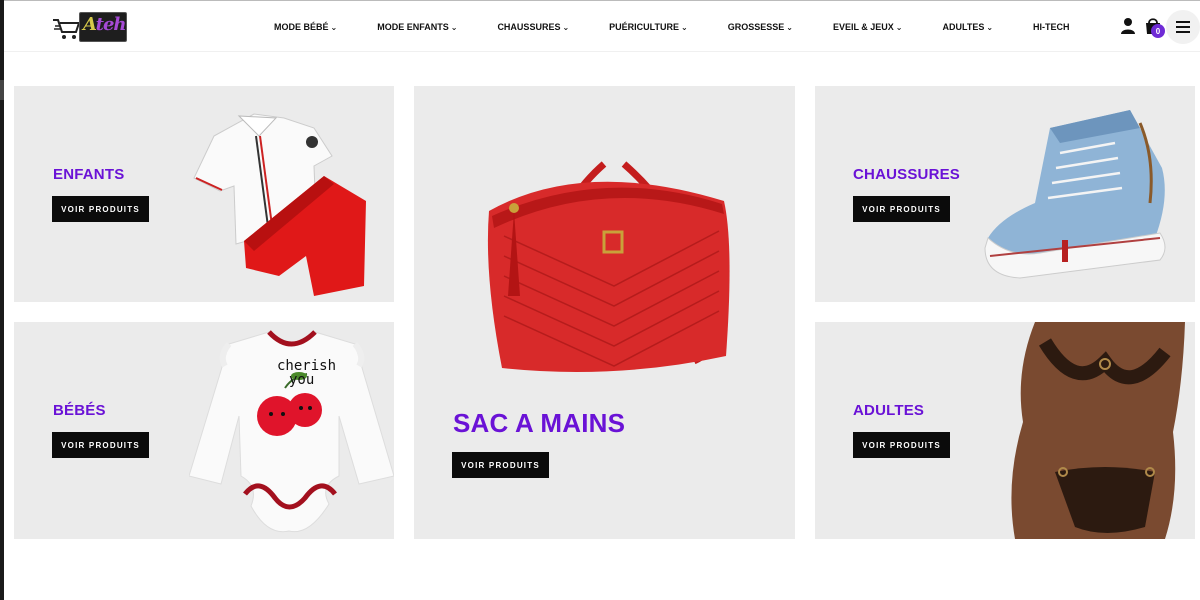  I want to click on nav-item-label: PUÉRICULTURE, so click(644, 27).